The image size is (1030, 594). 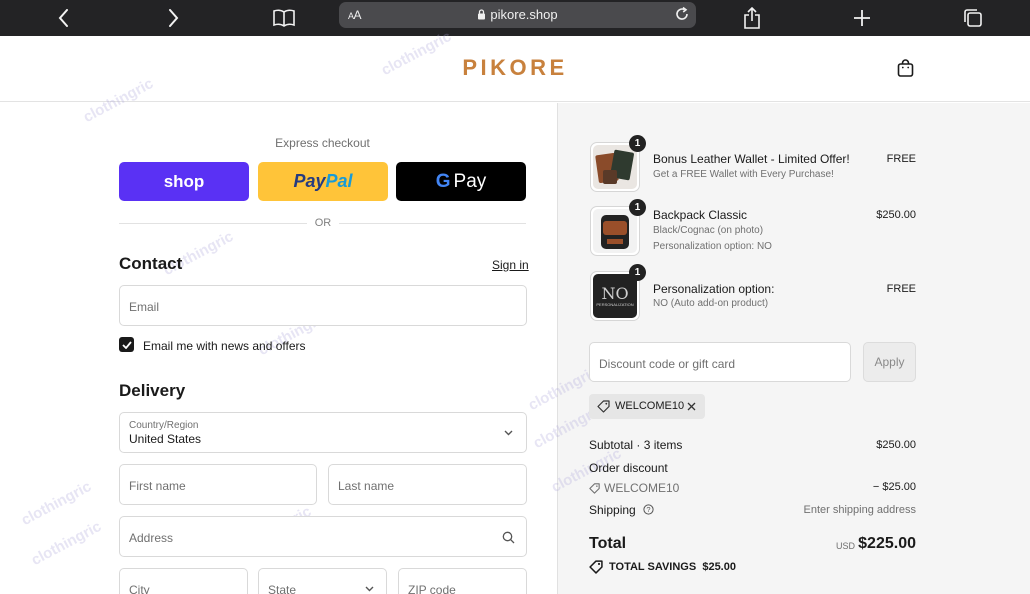 What do you see at coordinates (482, 14) in the screenshot?
I see `lock-icon` at bounding box center [482, 14].